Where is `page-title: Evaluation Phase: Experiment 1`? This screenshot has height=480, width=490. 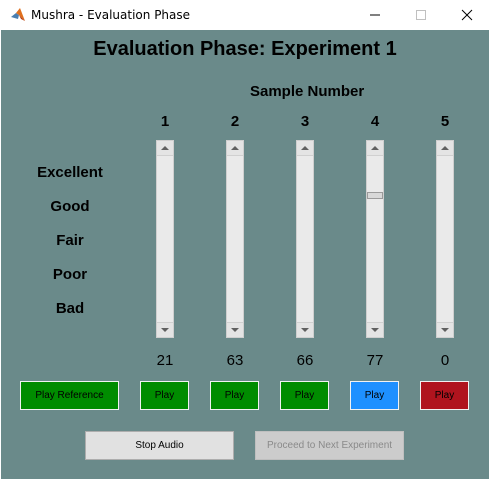 page-title: Evaluation Phase: Experiment 1 is located at coordinates (245, 49).